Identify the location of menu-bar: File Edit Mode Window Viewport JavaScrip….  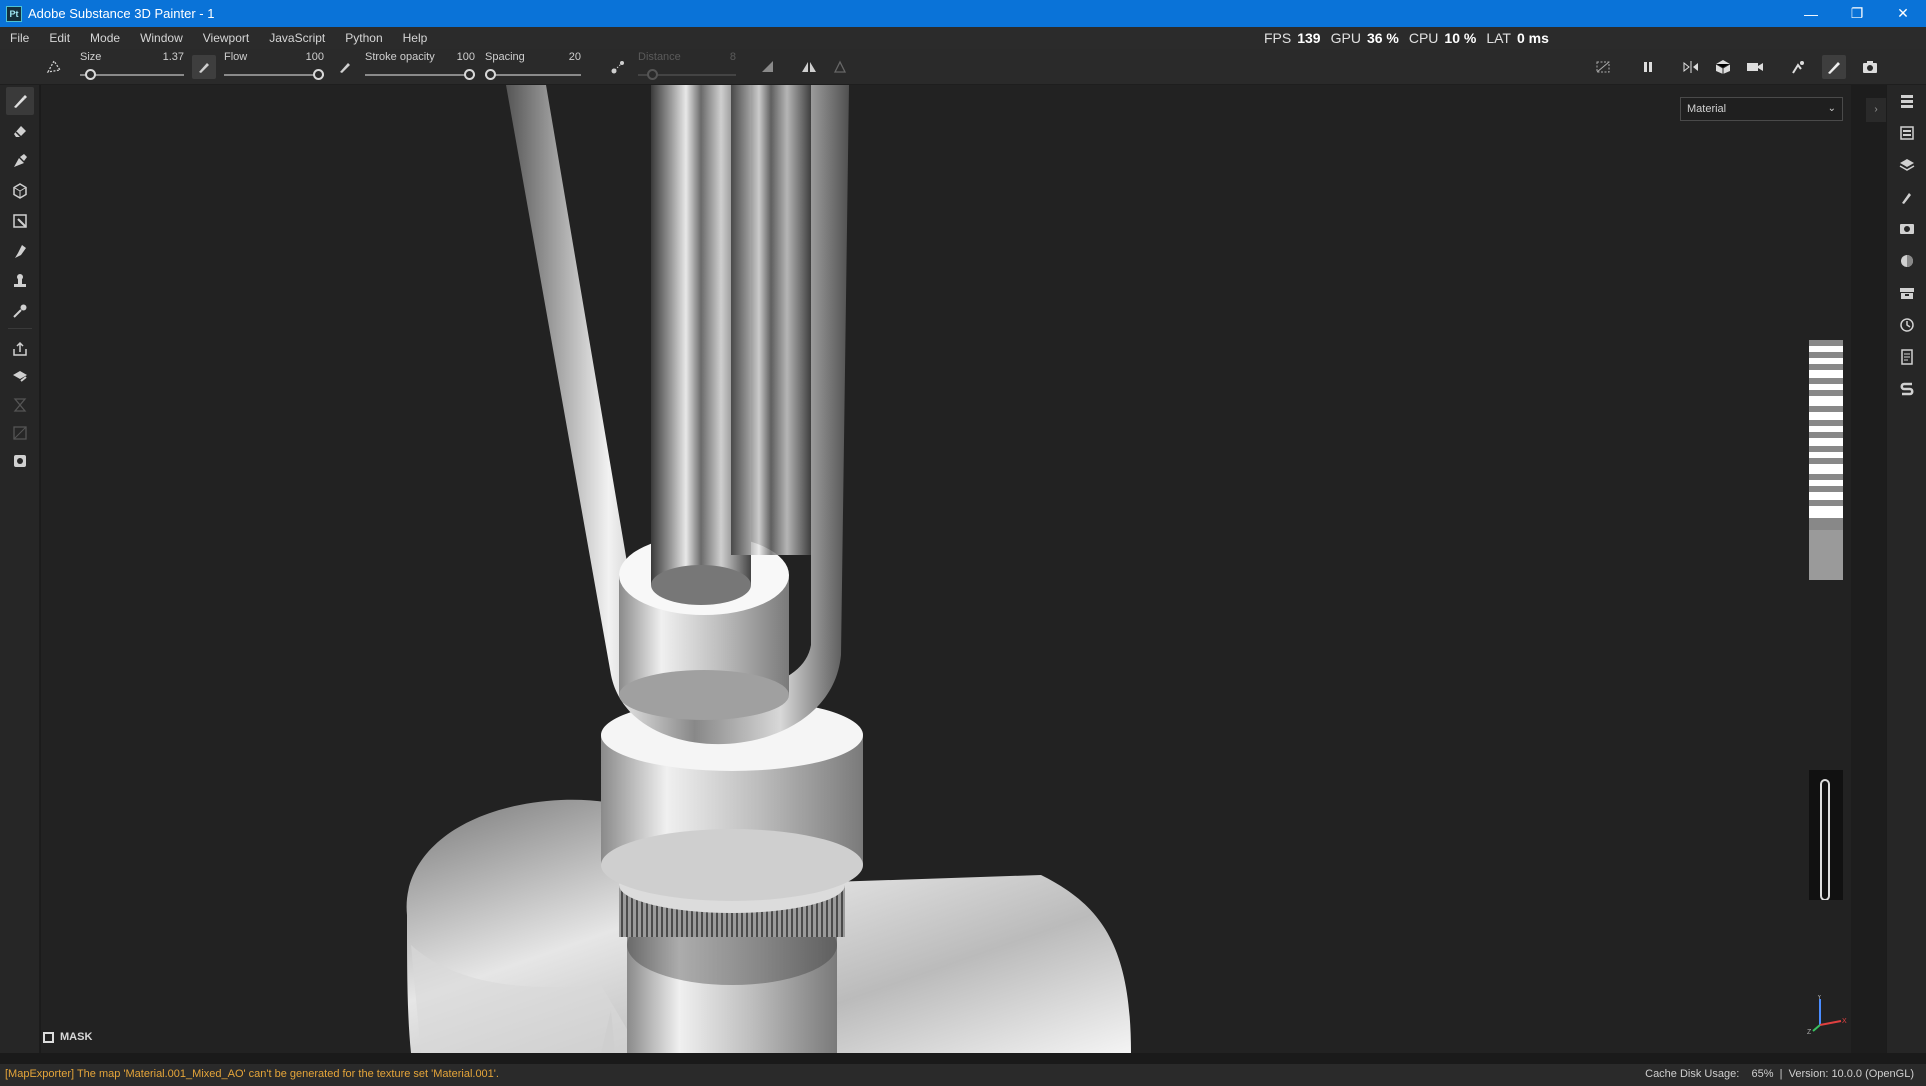
(963, 38).